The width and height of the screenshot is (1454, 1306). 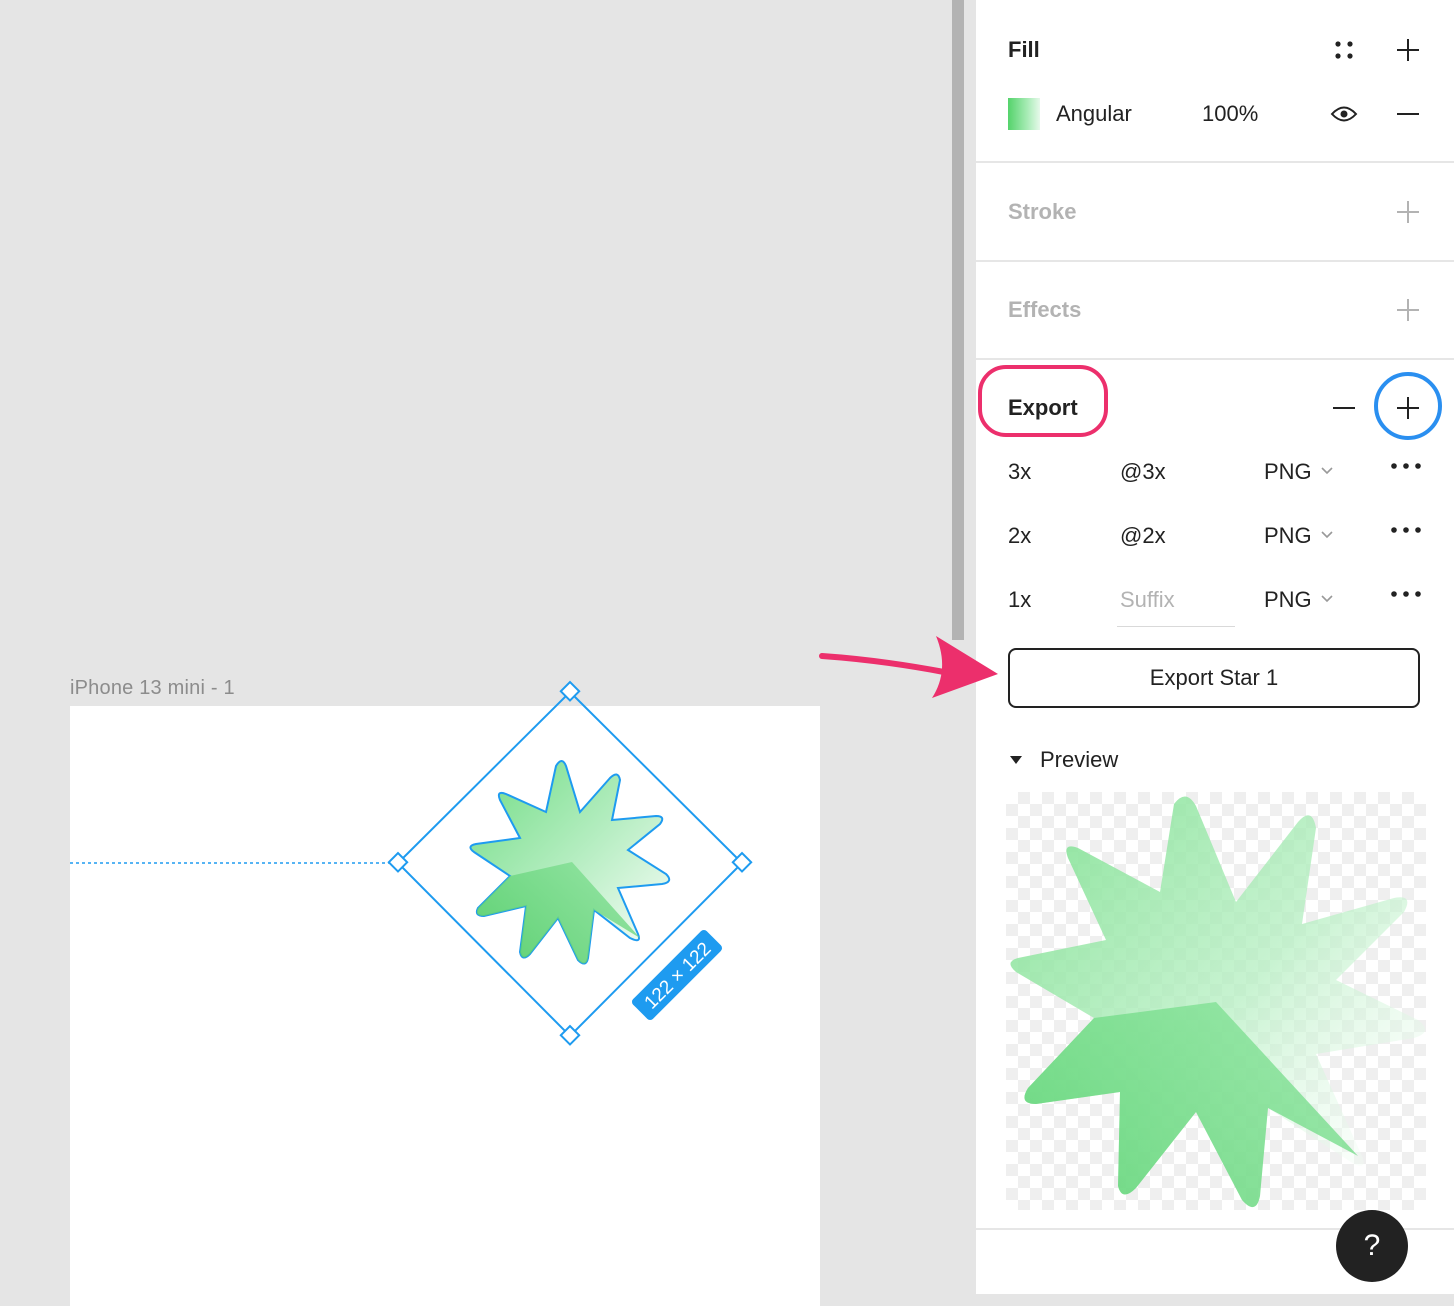 What do you see at coordinates (1045, 309) in the screenshot?
I see `effects-section-title: Effects` at bounding box center [1045, 309].